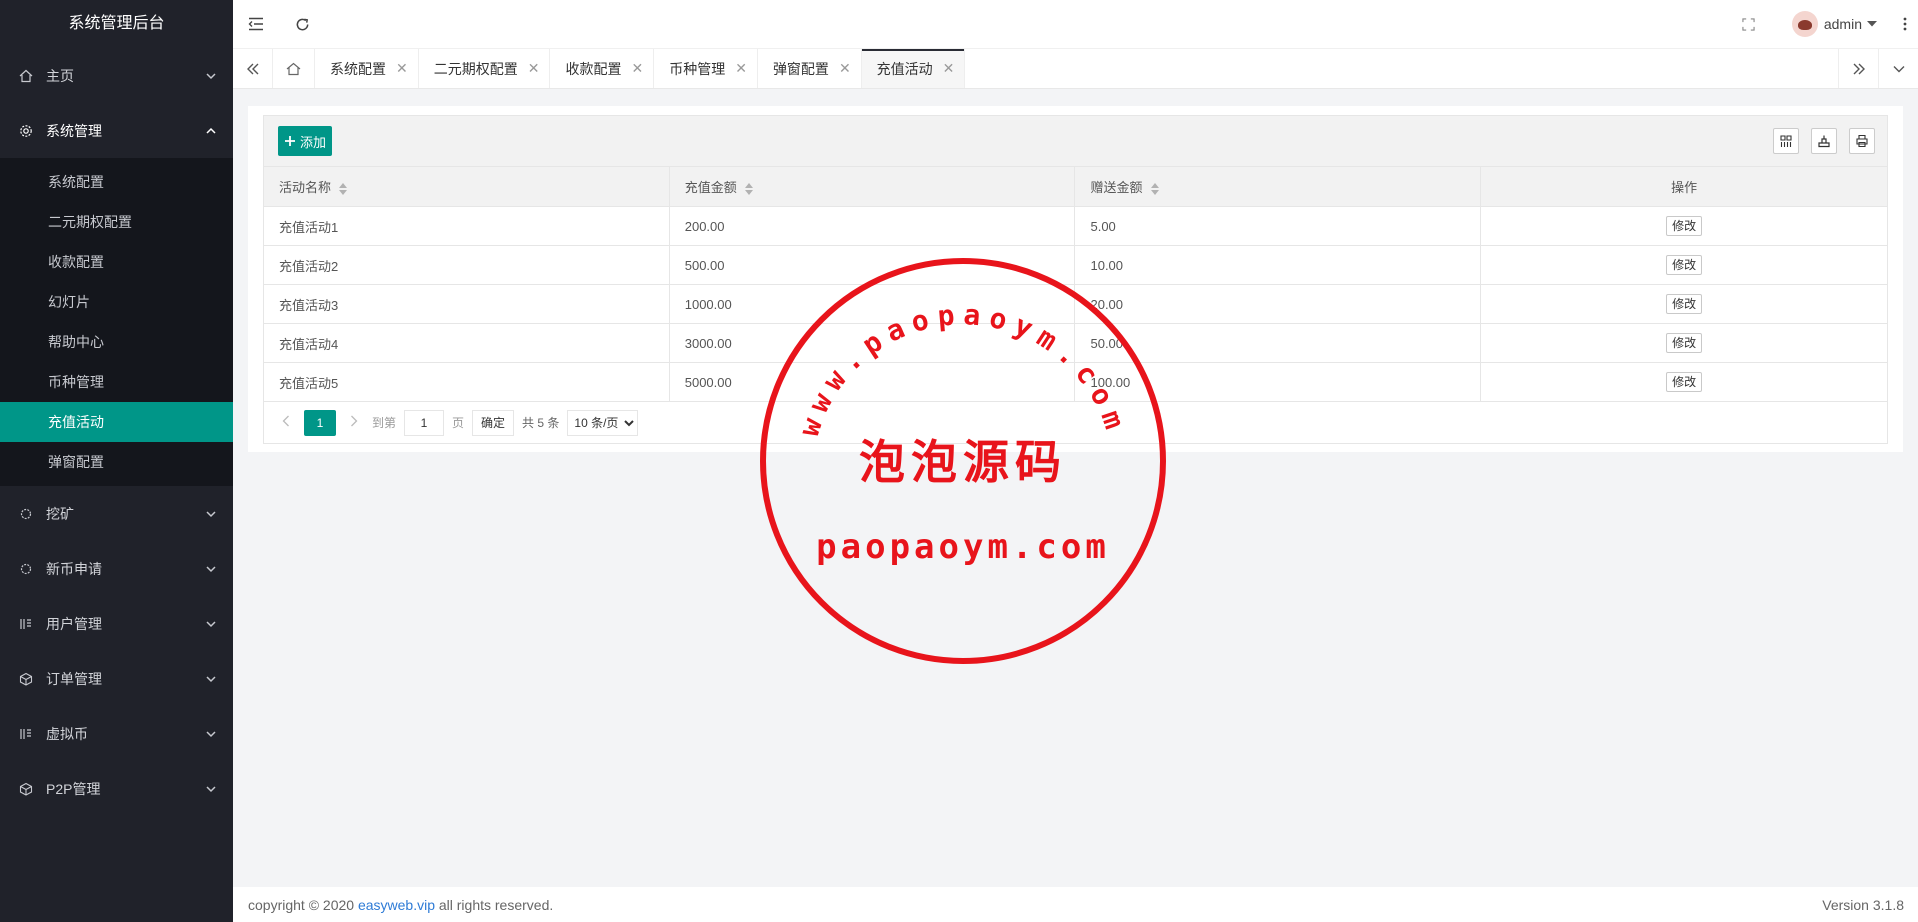 Image resolution: width=1918 pixels, height=922 pixels. Describe the element at coordinates (872, 343) in the screenshot. I see `cell-amount: 3000.00` at that location.